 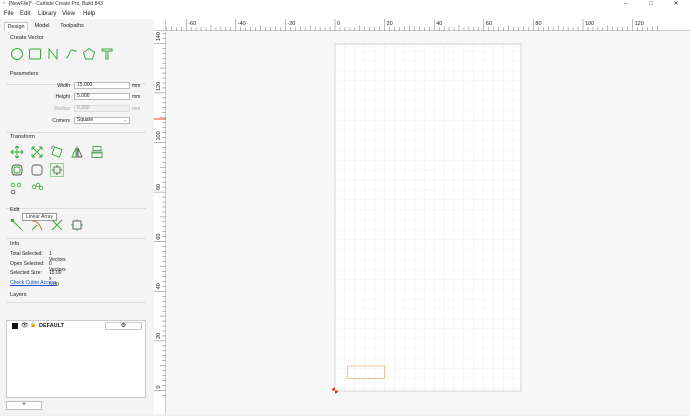 I want to click on align-icon, so click(x=97, y=152).